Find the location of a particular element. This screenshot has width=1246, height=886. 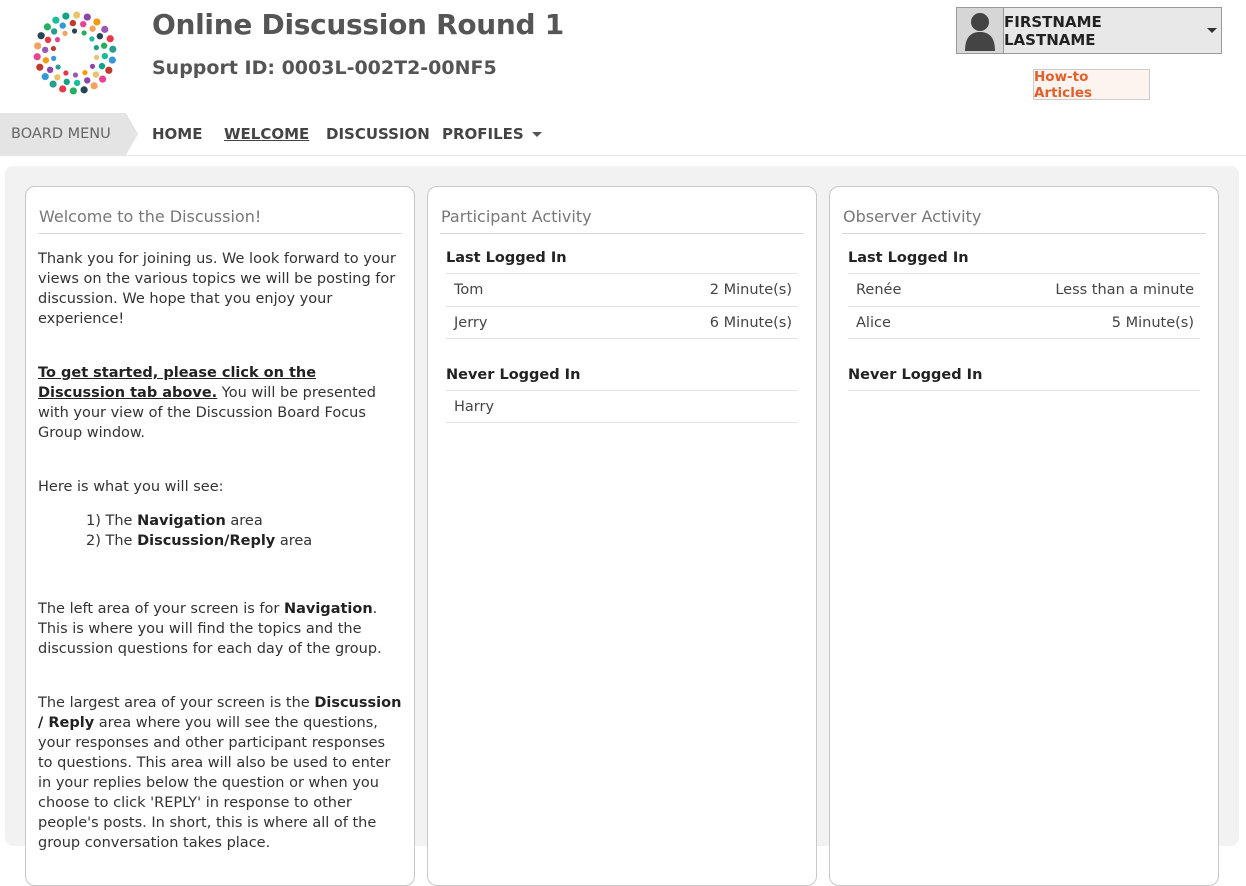

welcome-bold: Navigation is located at coordinates (328, 609).